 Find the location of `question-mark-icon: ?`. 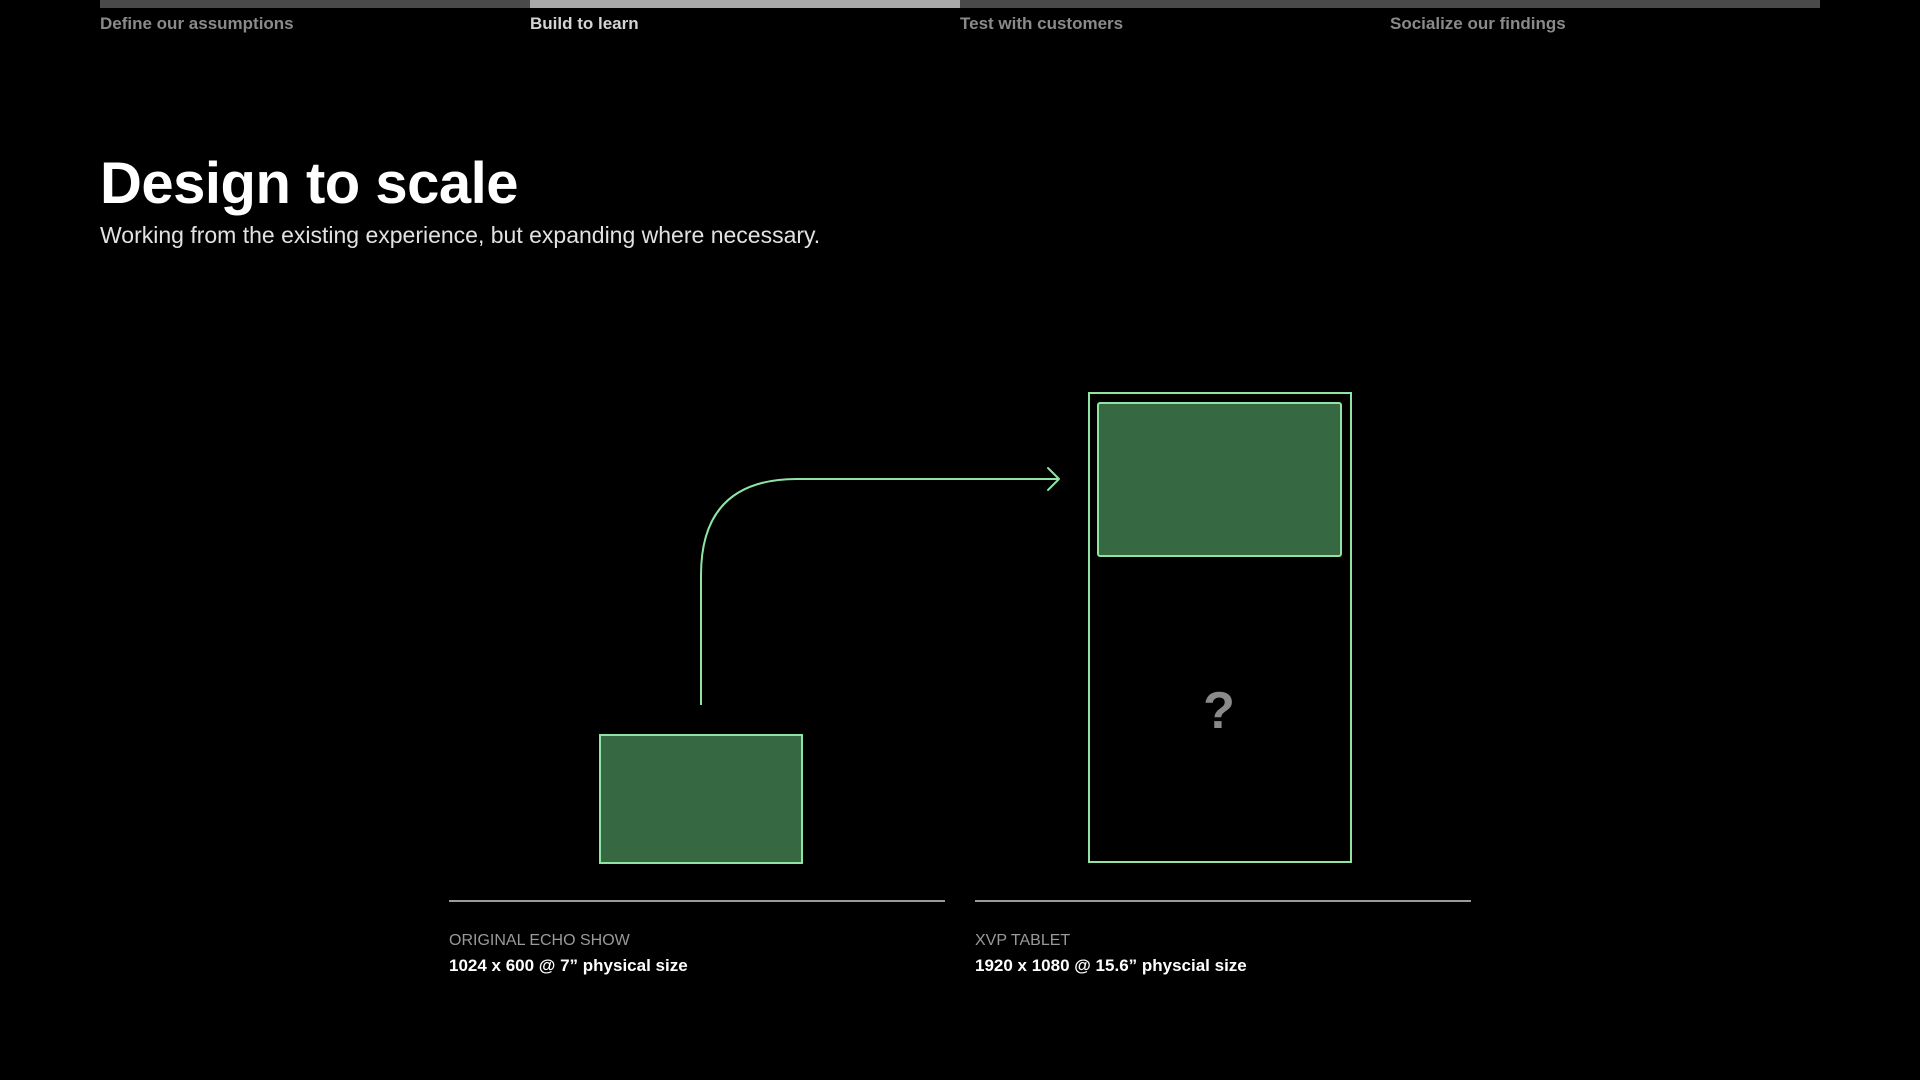

question-mark-icon: ? is located at coordinates (1219, 711).